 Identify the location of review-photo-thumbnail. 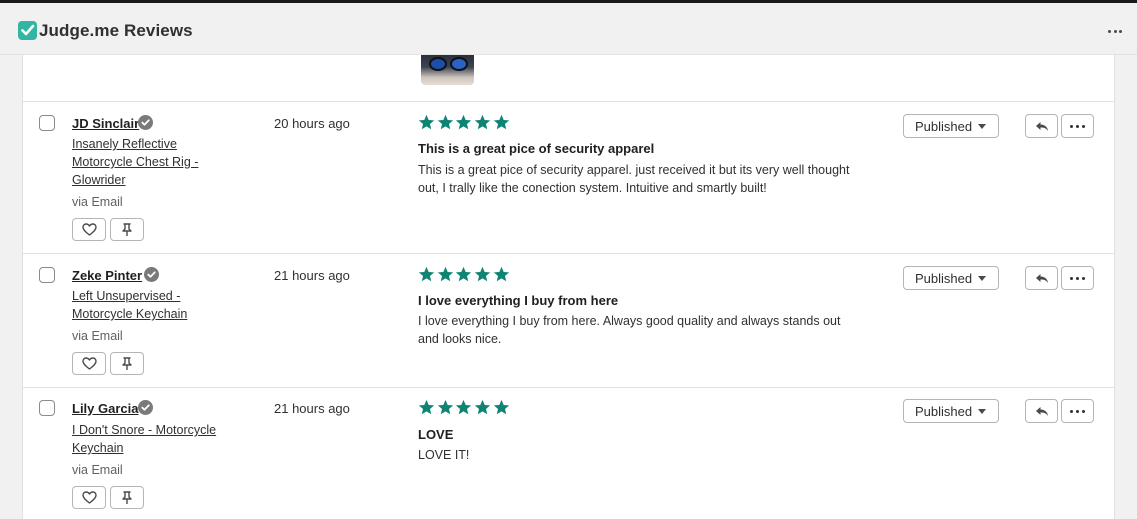
(447, 70).